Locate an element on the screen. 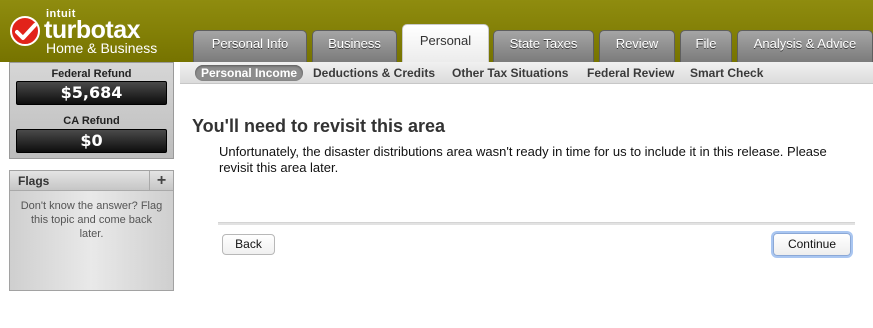  content-divider is located at coordinates (536, 223).